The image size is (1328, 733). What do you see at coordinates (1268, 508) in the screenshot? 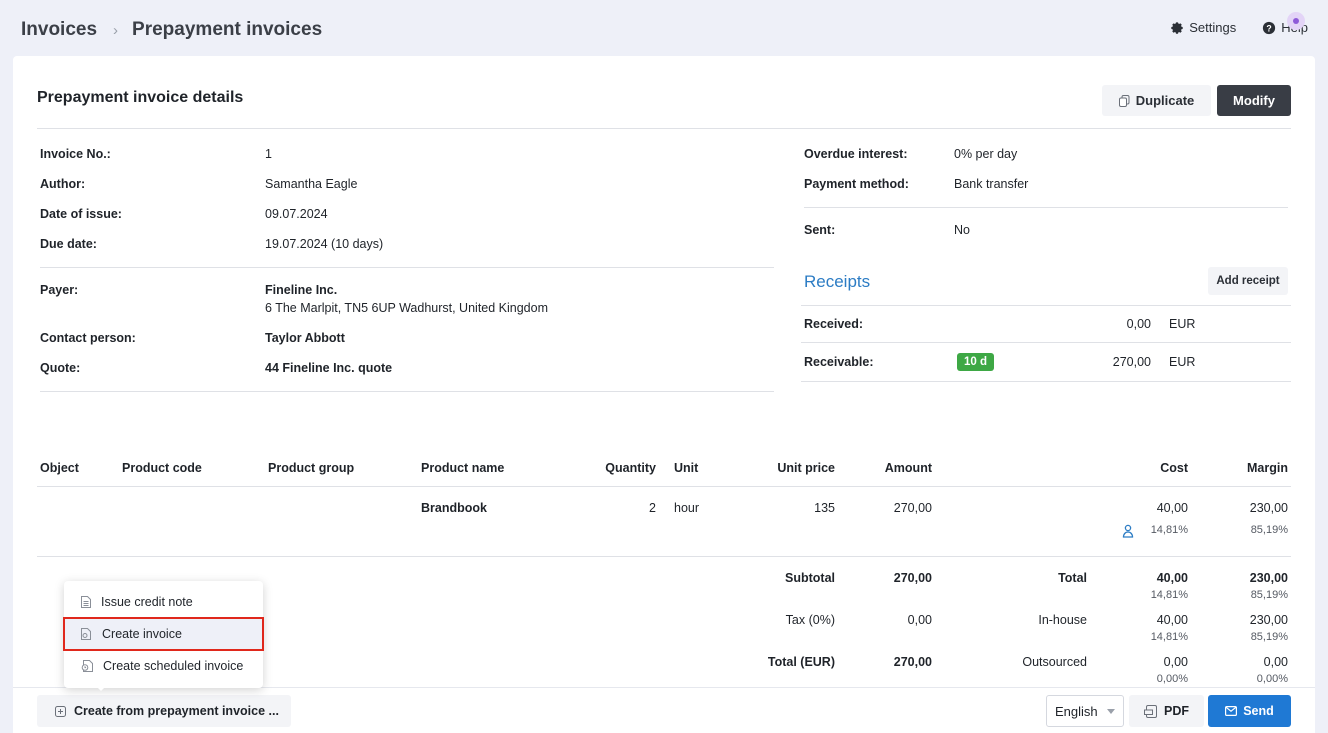
I see `row-margin: 230,00` at bounding box center [1268, 508].